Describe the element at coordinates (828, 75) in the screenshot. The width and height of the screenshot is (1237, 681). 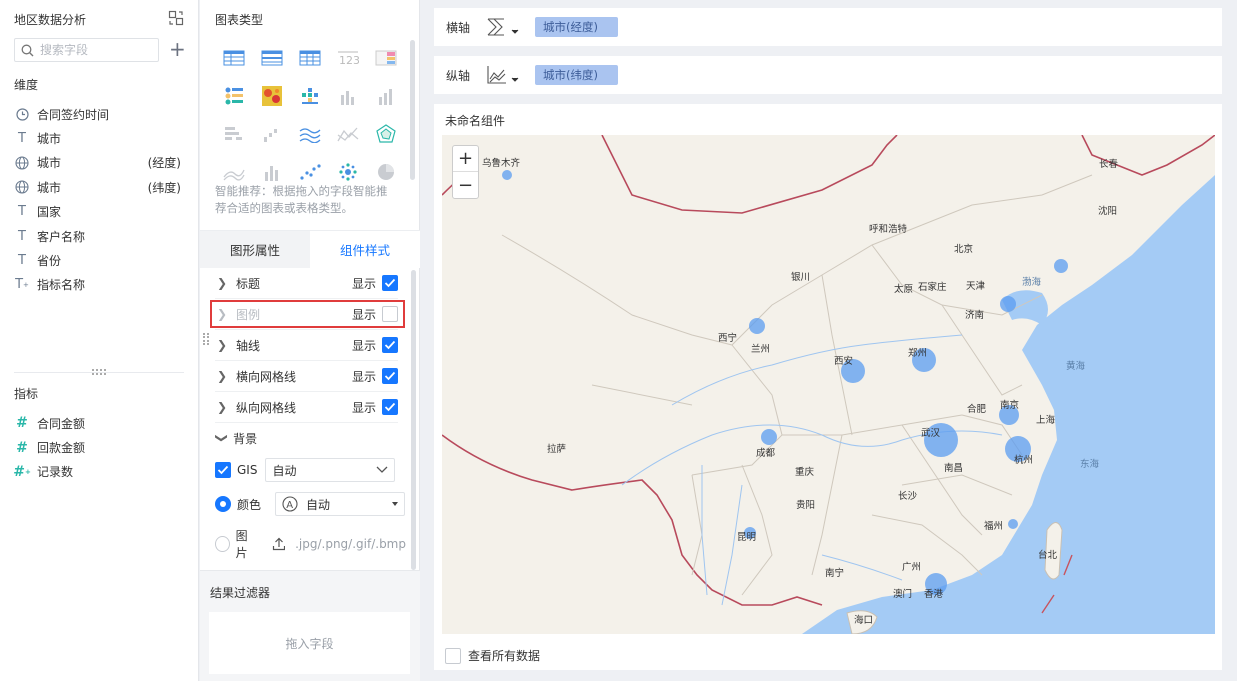
I see `y-axis-bar: 纵轴 城市(纬度)` at that location.